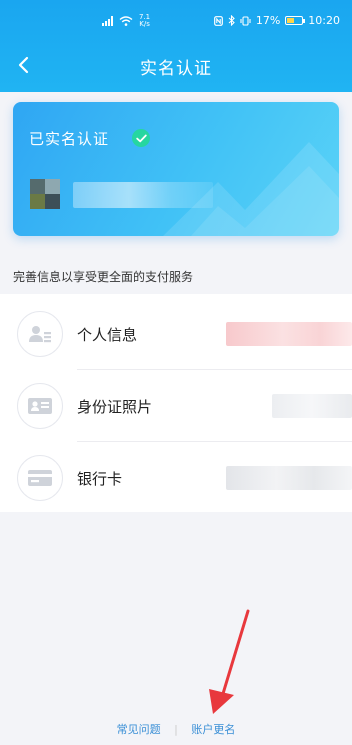  Describe the element at coordinates (176, 334) in the screenshot. I see `list-item-personal-info: 个人信息` at that location.